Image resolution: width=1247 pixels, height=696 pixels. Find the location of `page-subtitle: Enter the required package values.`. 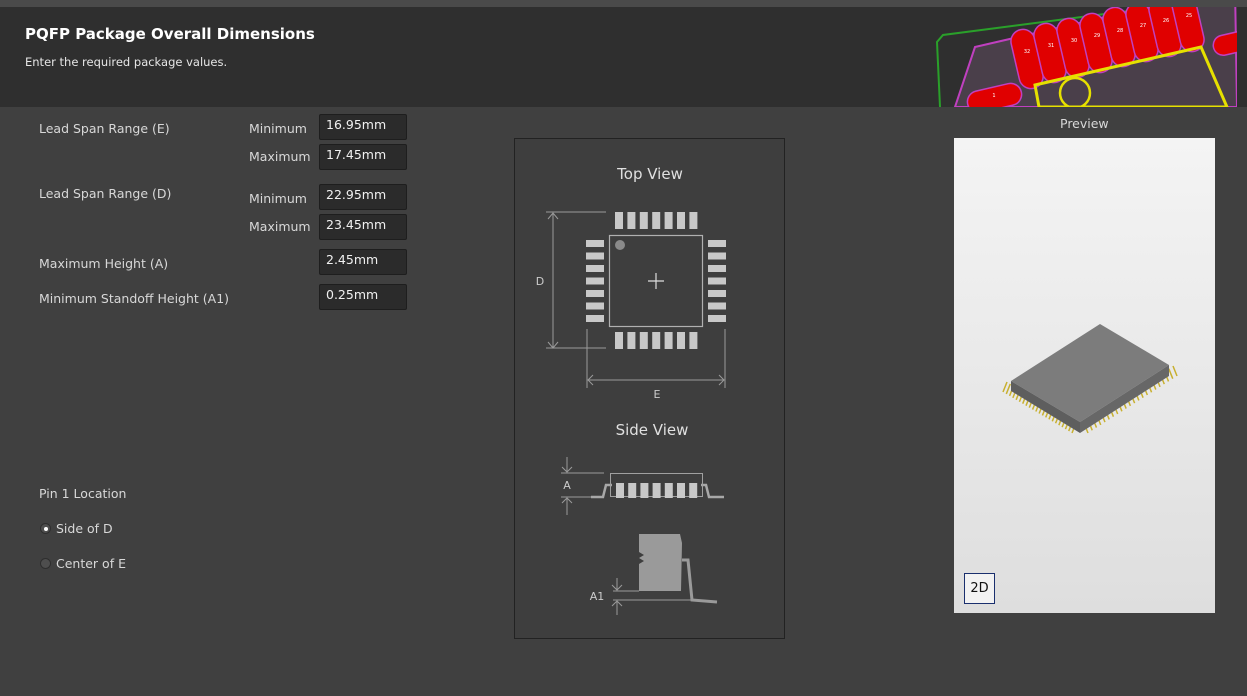

page-subtitle: Enter the required package values. is located at coordinates (126, 62).